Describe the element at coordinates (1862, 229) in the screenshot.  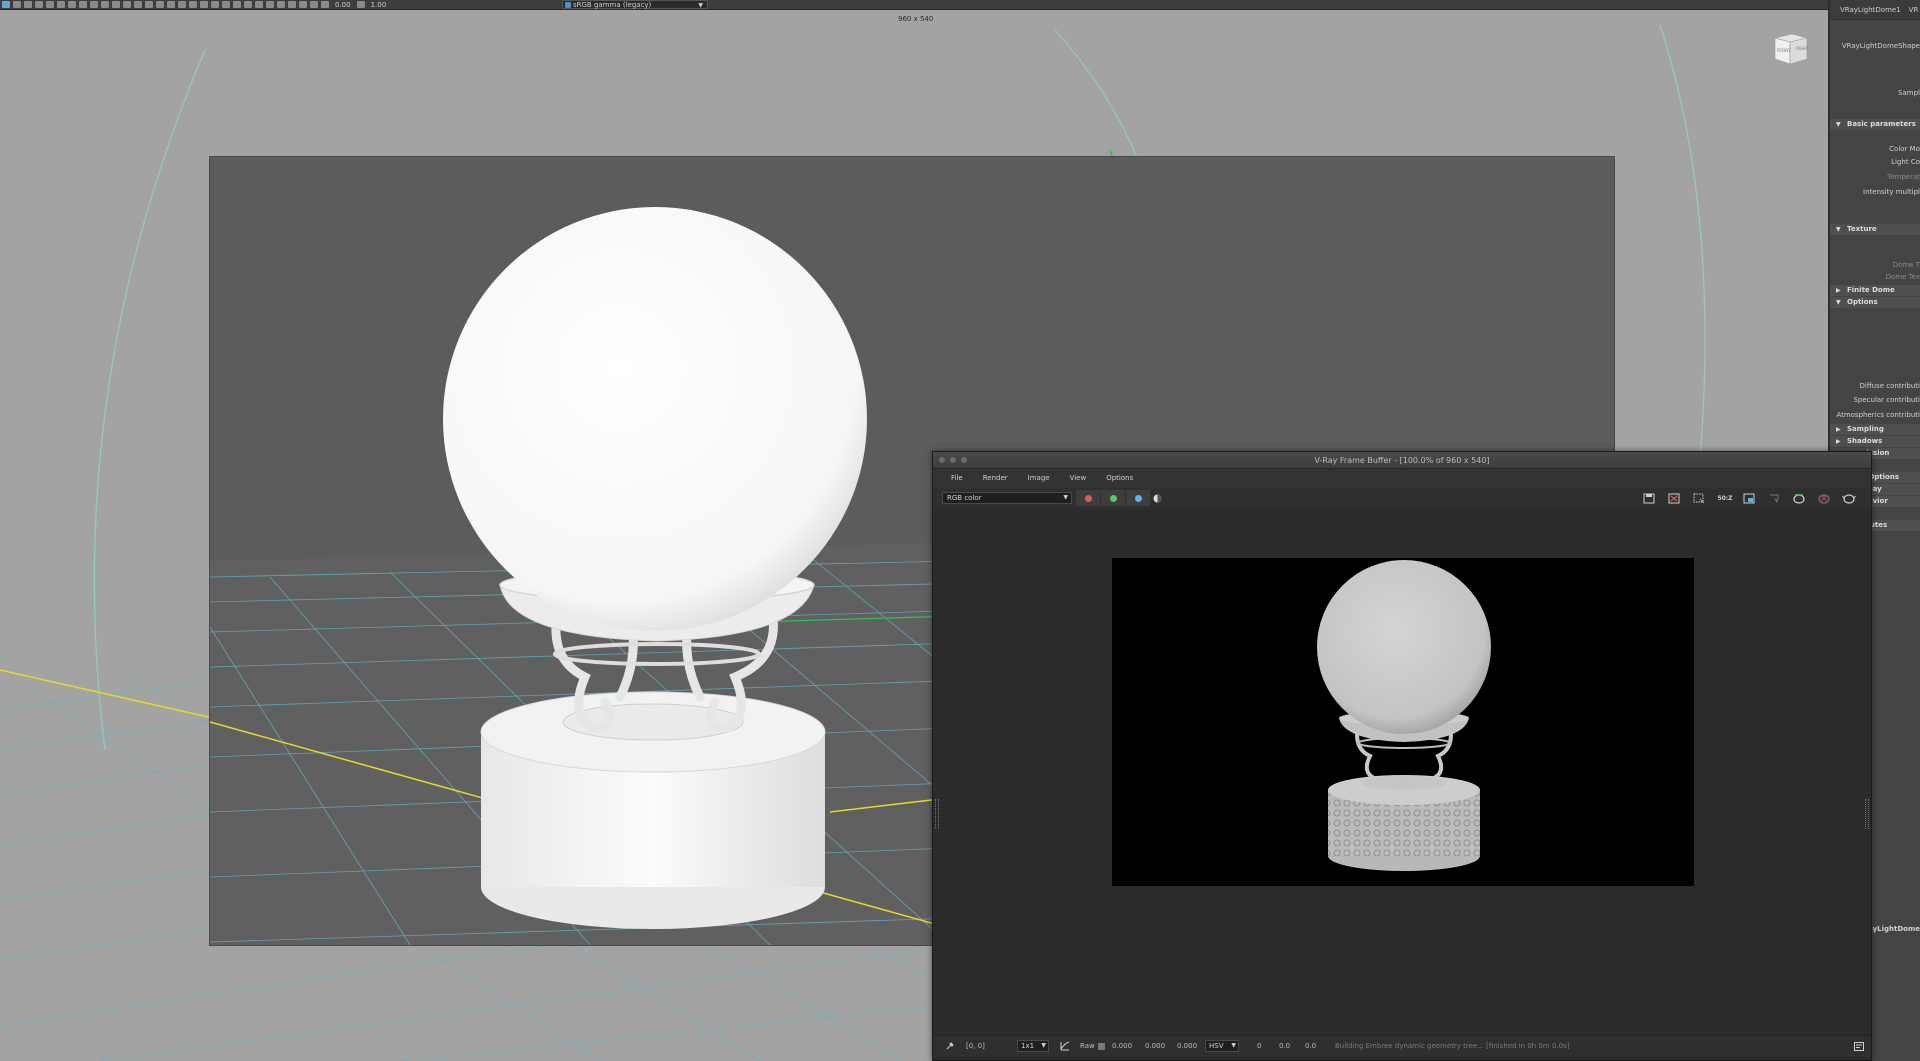
I see `section-label: Texture` at that location.